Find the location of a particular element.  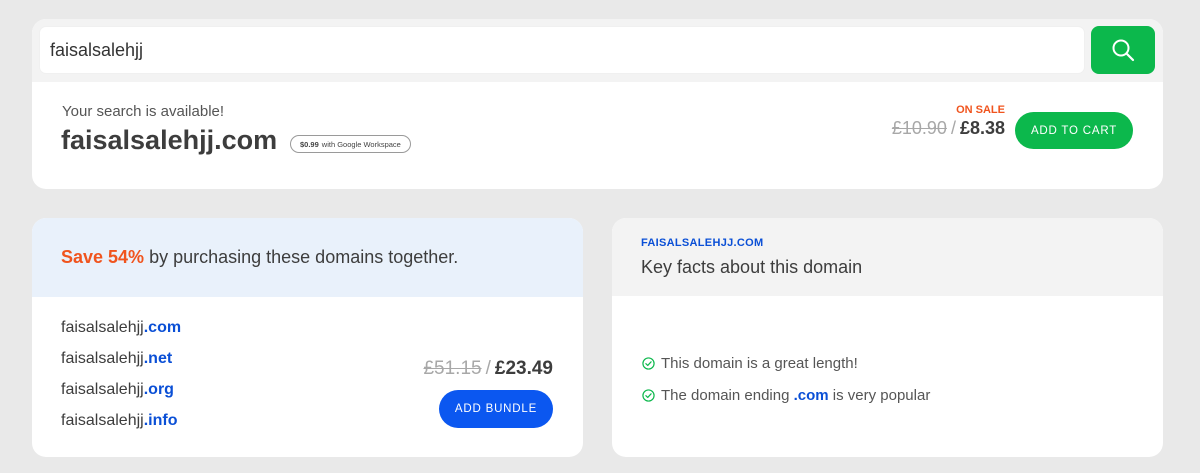

bundle-price: £51.15/£23.49 is located at coordinates (488, 369).